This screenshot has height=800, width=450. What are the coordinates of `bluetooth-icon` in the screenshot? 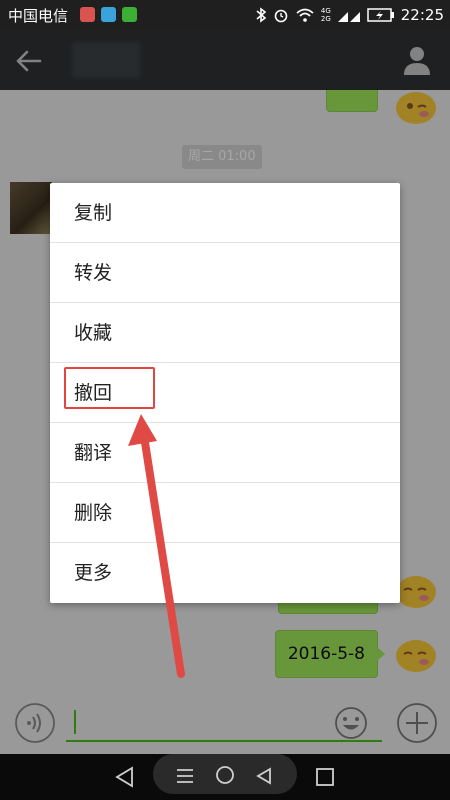 It's located at (261, 15).